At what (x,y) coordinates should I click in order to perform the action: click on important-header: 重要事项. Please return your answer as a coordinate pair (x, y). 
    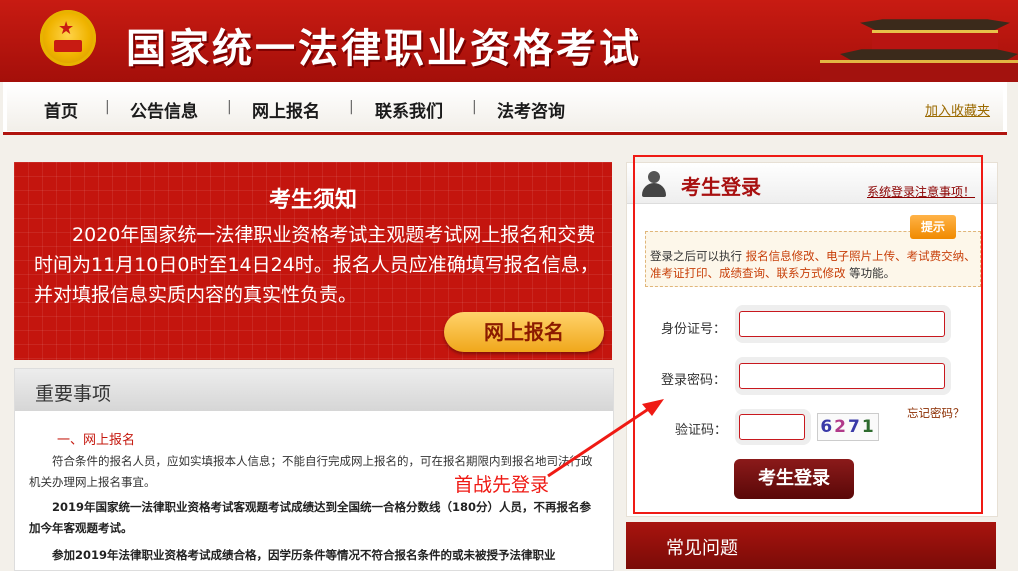
    Looking at the image, I should click on (314, 390).